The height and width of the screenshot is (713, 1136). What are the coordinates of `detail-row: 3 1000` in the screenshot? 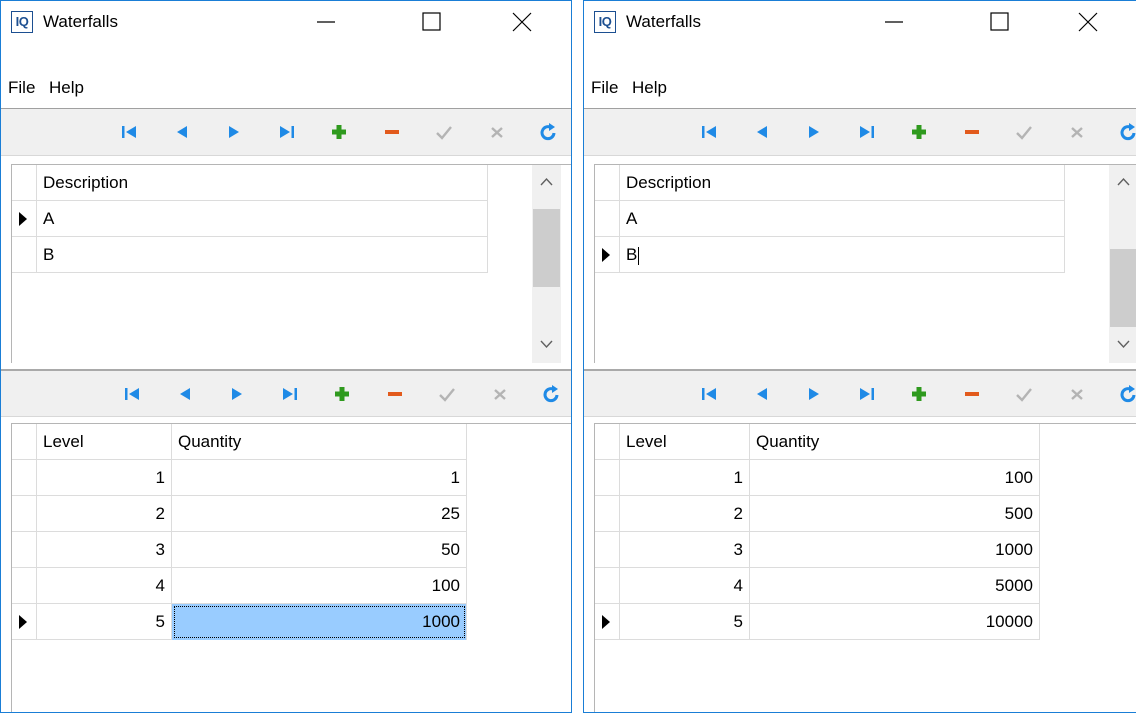 It's located at (817, 550).